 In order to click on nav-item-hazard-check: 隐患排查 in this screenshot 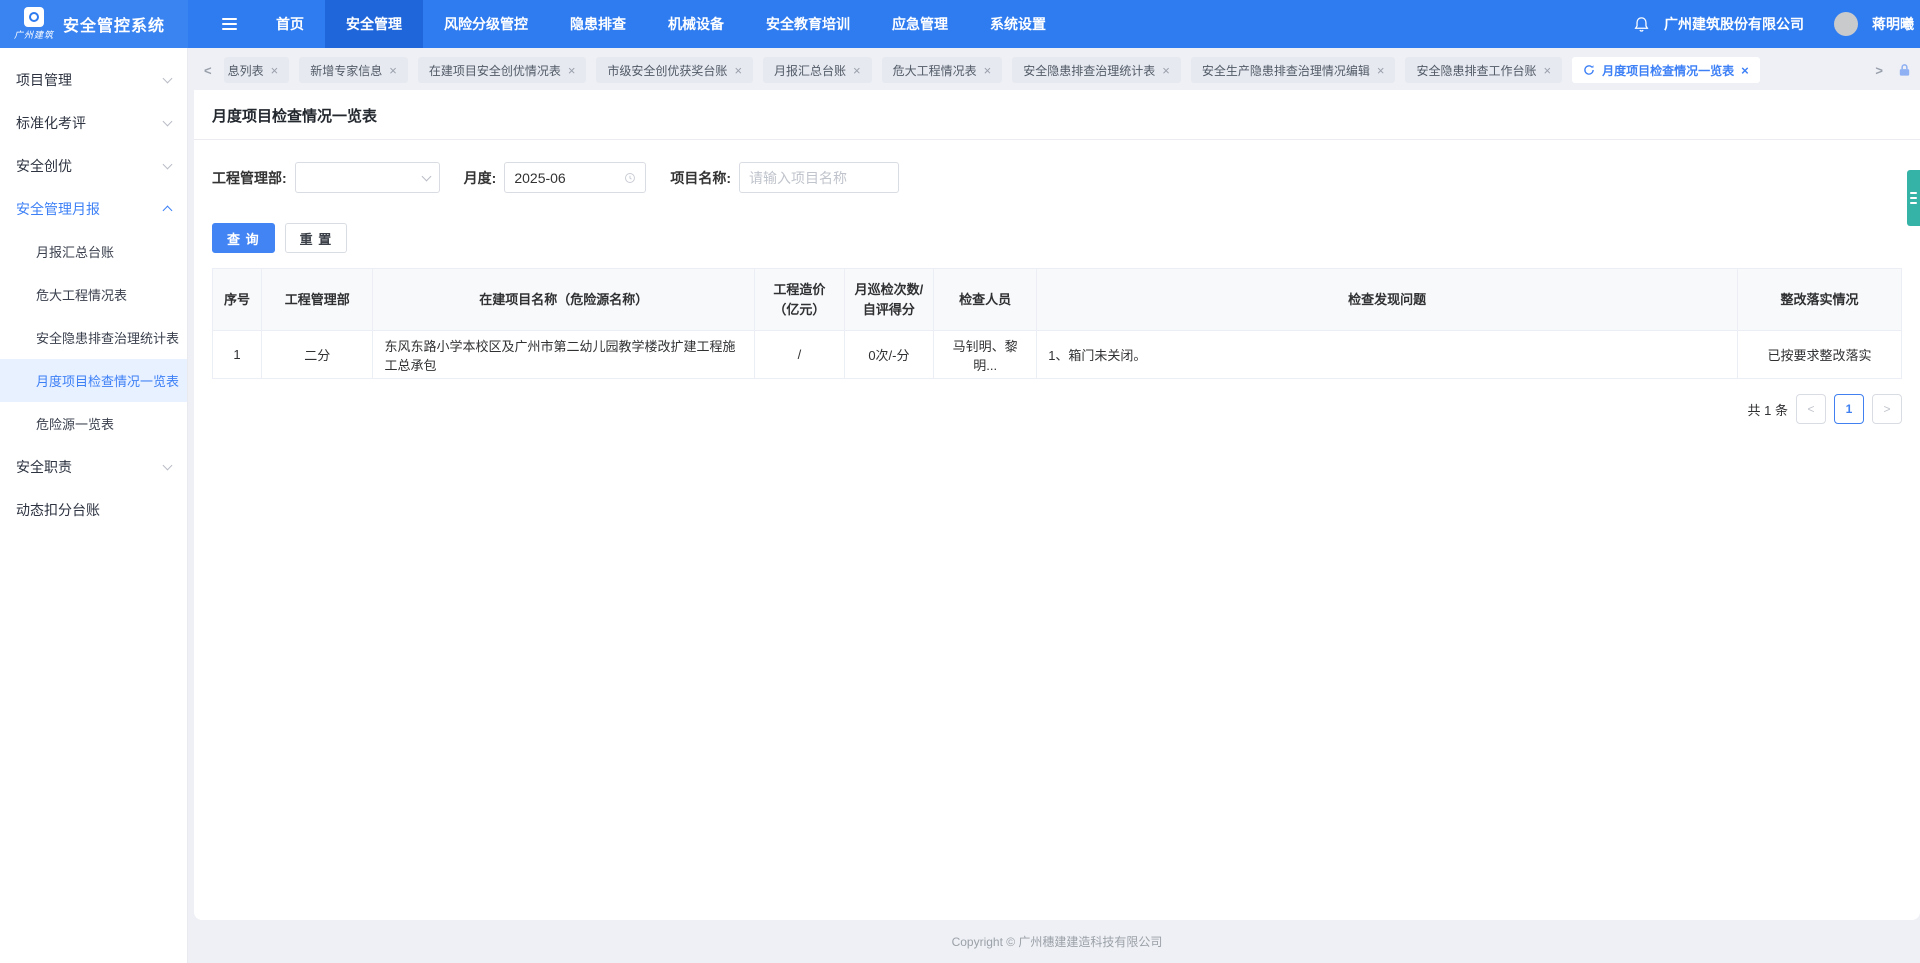, I will do `click(598, 24)`.